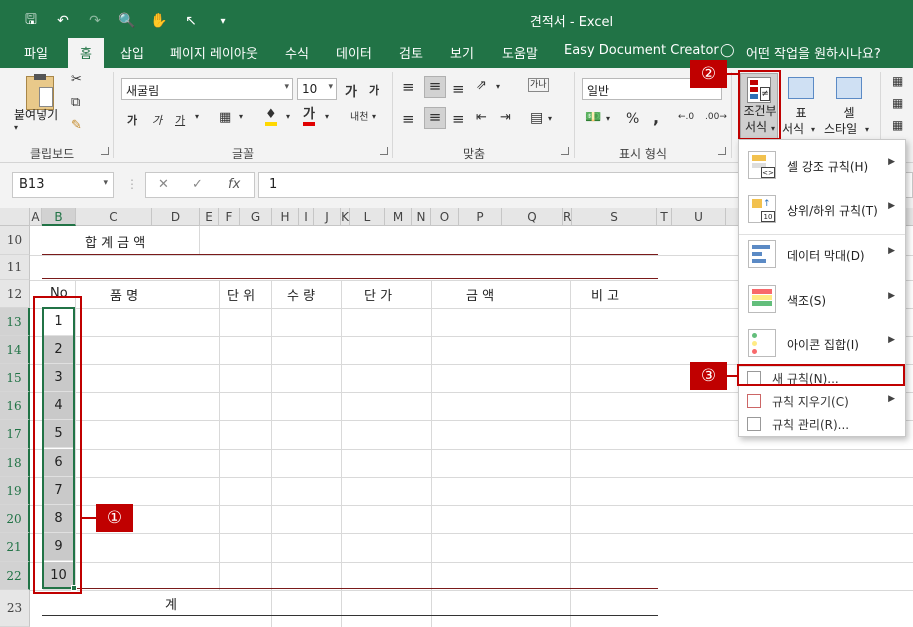 Image resolution: width=913 pixels, height=627 pixels. Describe the element at coordinates (15, 463) in the screenshot. I see `row-header-18: 18` at that location.